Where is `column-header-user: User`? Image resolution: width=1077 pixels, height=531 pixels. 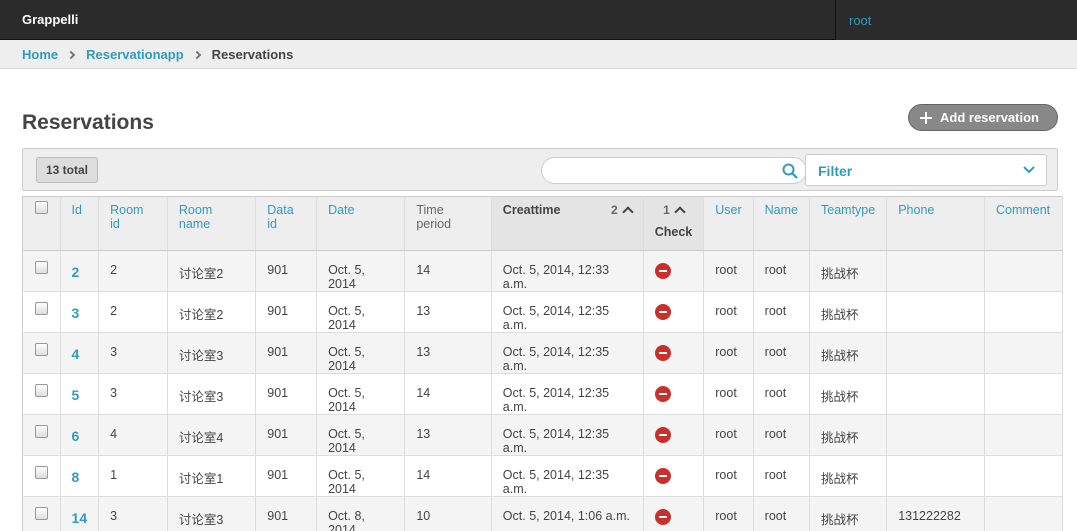
column-header-user: User is located at coordinates (728, 223).